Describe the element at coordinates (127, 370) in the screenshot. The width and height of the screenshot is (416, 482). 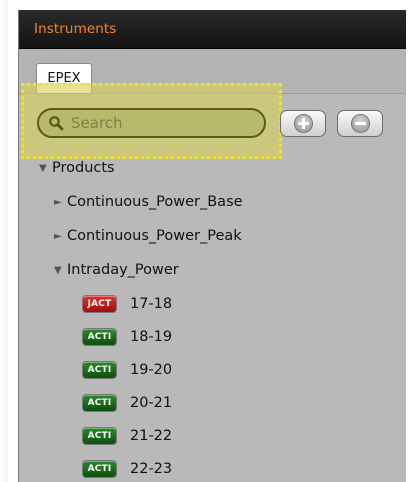
I see `contract-row: ACTI 19-20` at that location.